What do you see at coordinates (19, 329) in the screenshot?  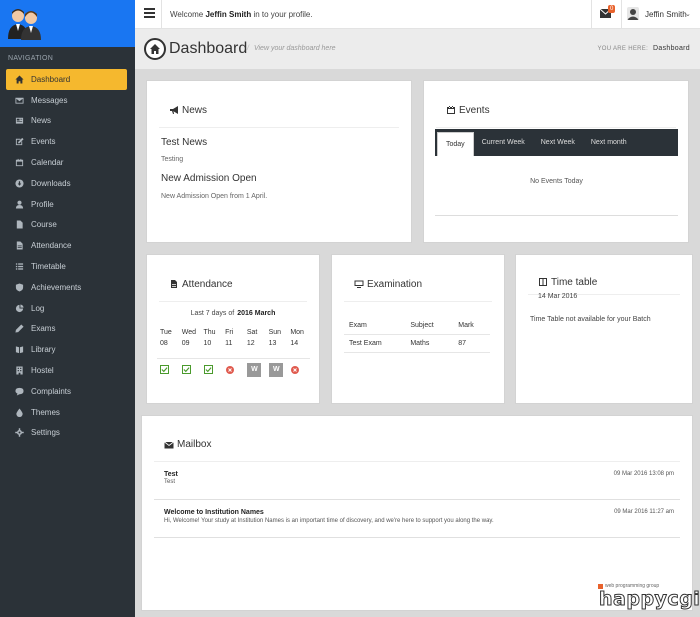 I see `pencil-icon` at bounding box center [19, 329].